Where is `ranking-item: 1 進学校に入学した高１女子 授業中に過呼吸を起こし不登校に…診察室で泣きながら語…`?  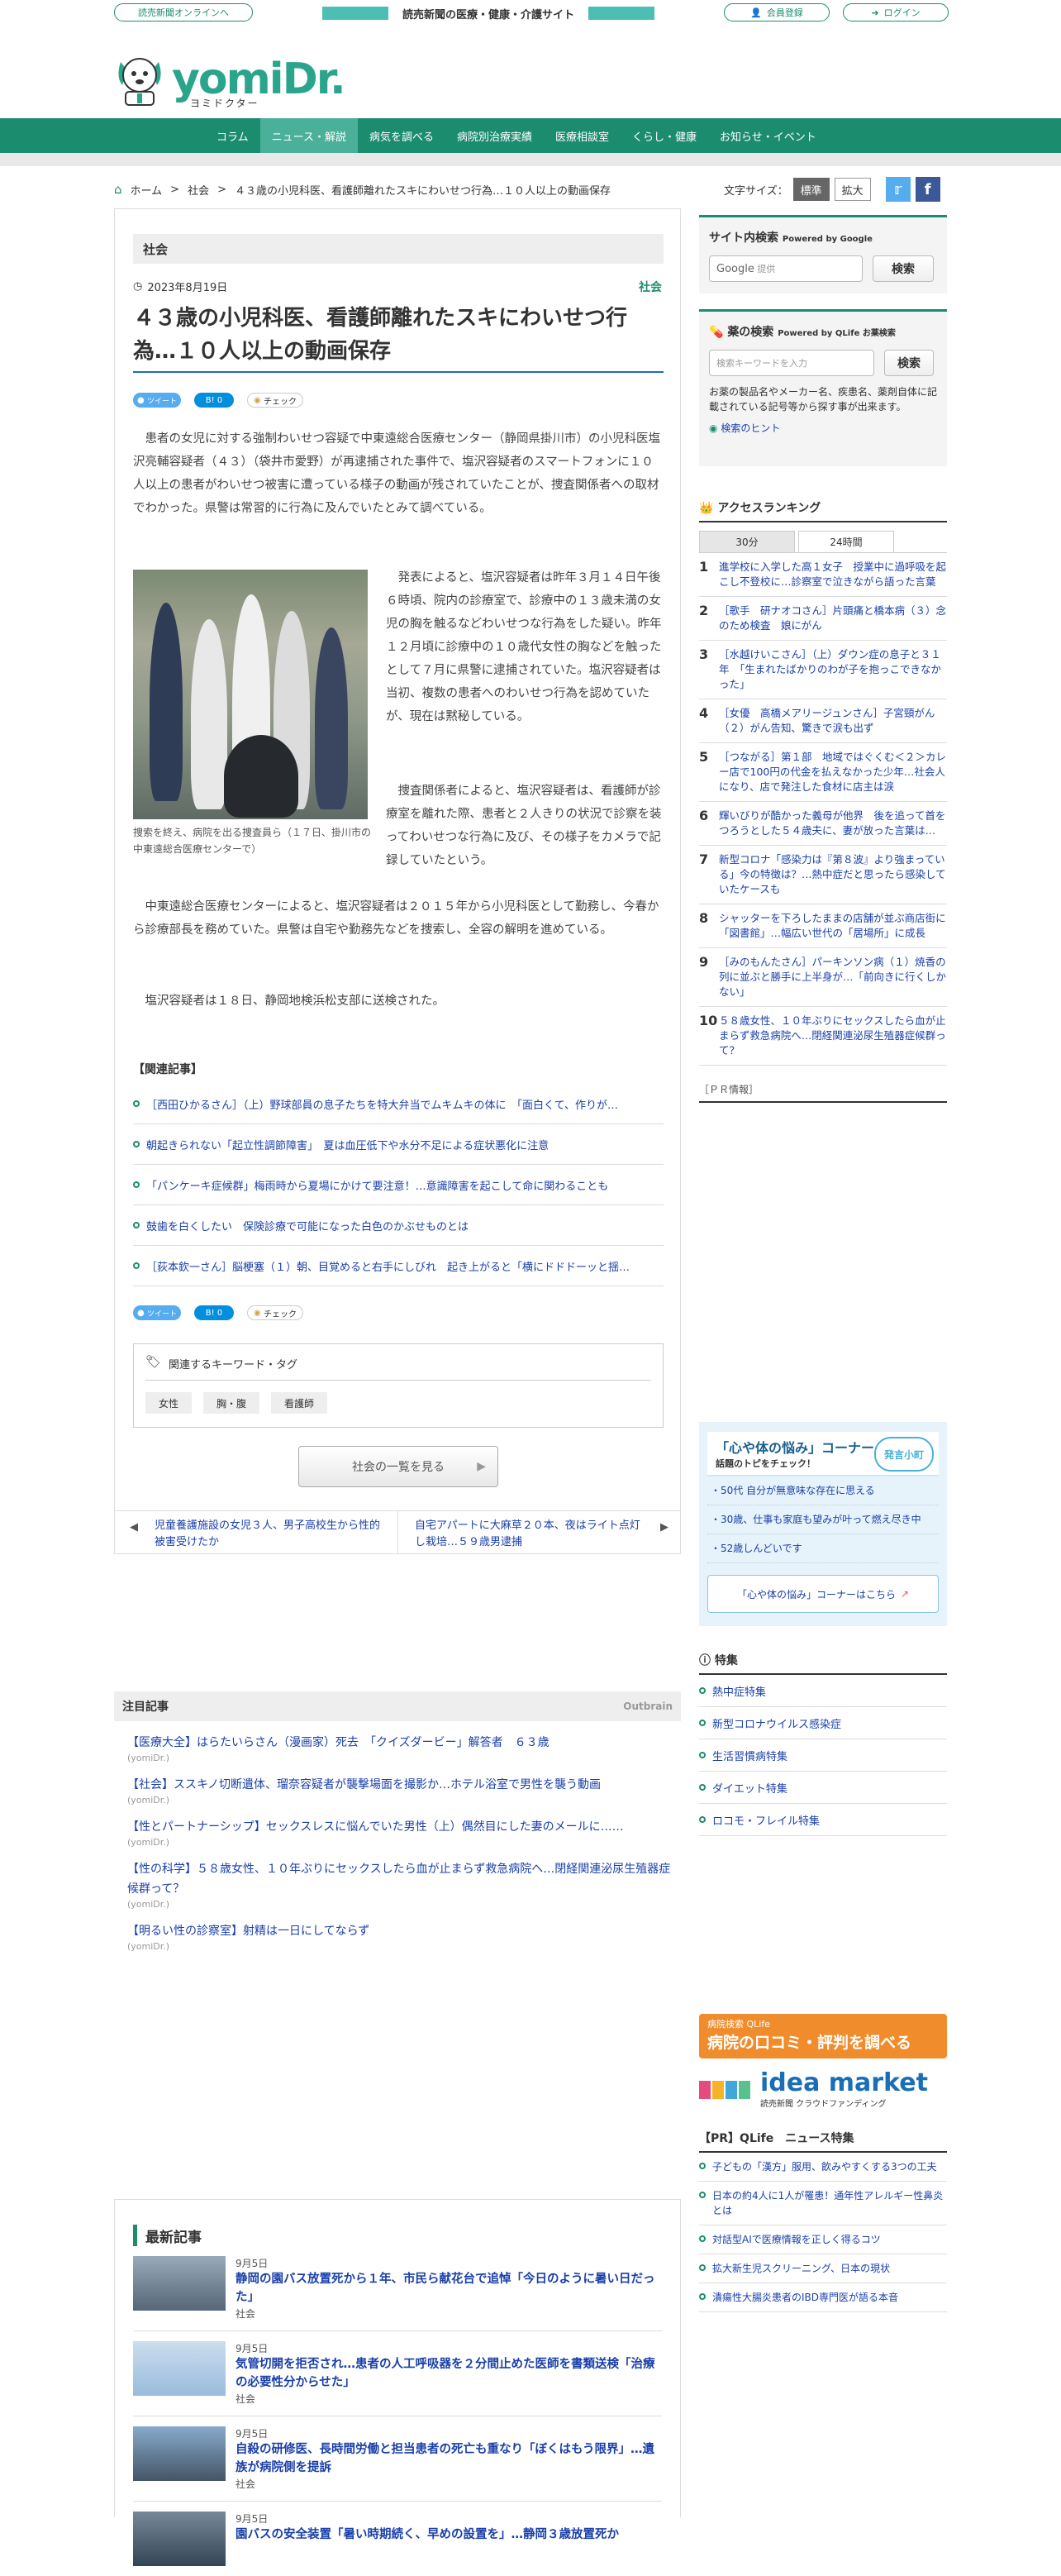 ranking-item: 1 進学校に入学した高１女子 授業中に過呼吸を起こし不登校に…診察室で泣きながら語… is located at coordinates (823, 575).